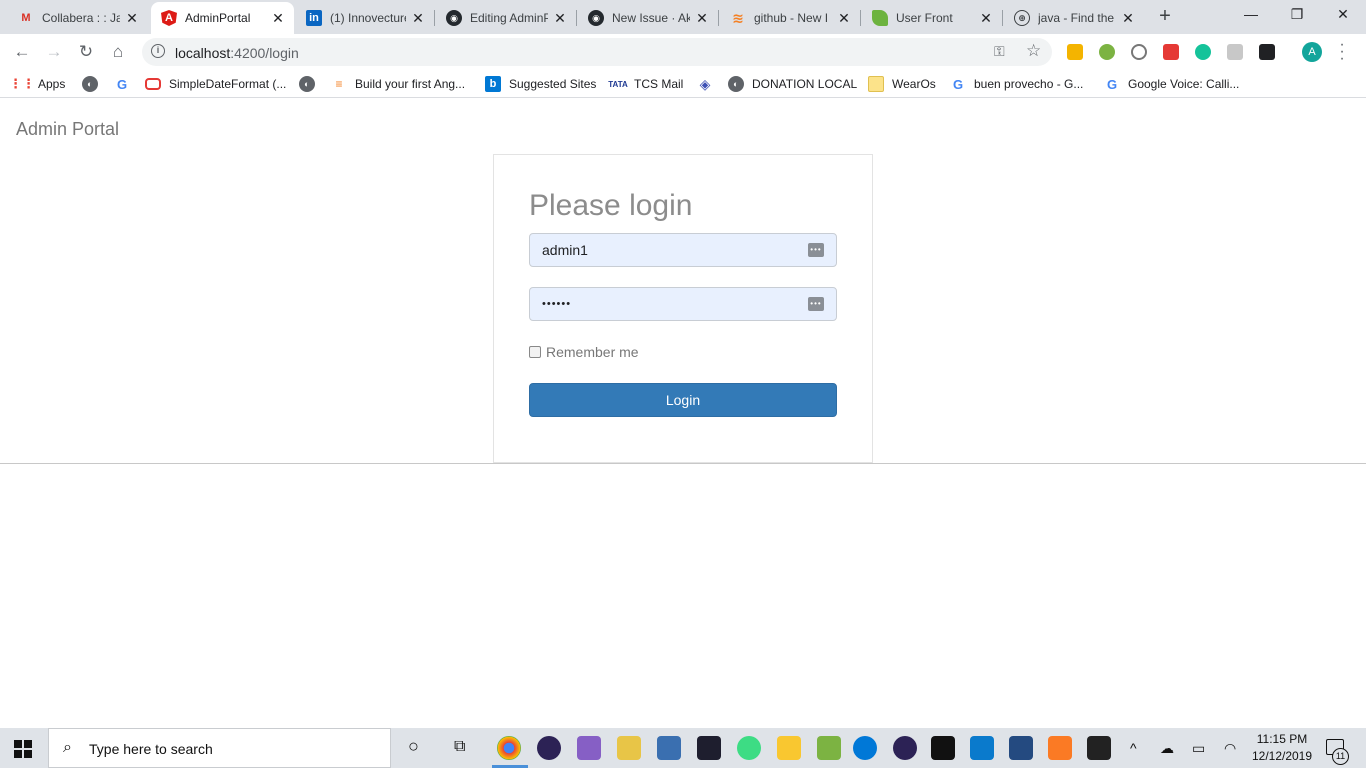  What do you see at coordinates (54, 52) in the screenshot?
I see `forward-button: →` at bounding box center [54, 52].